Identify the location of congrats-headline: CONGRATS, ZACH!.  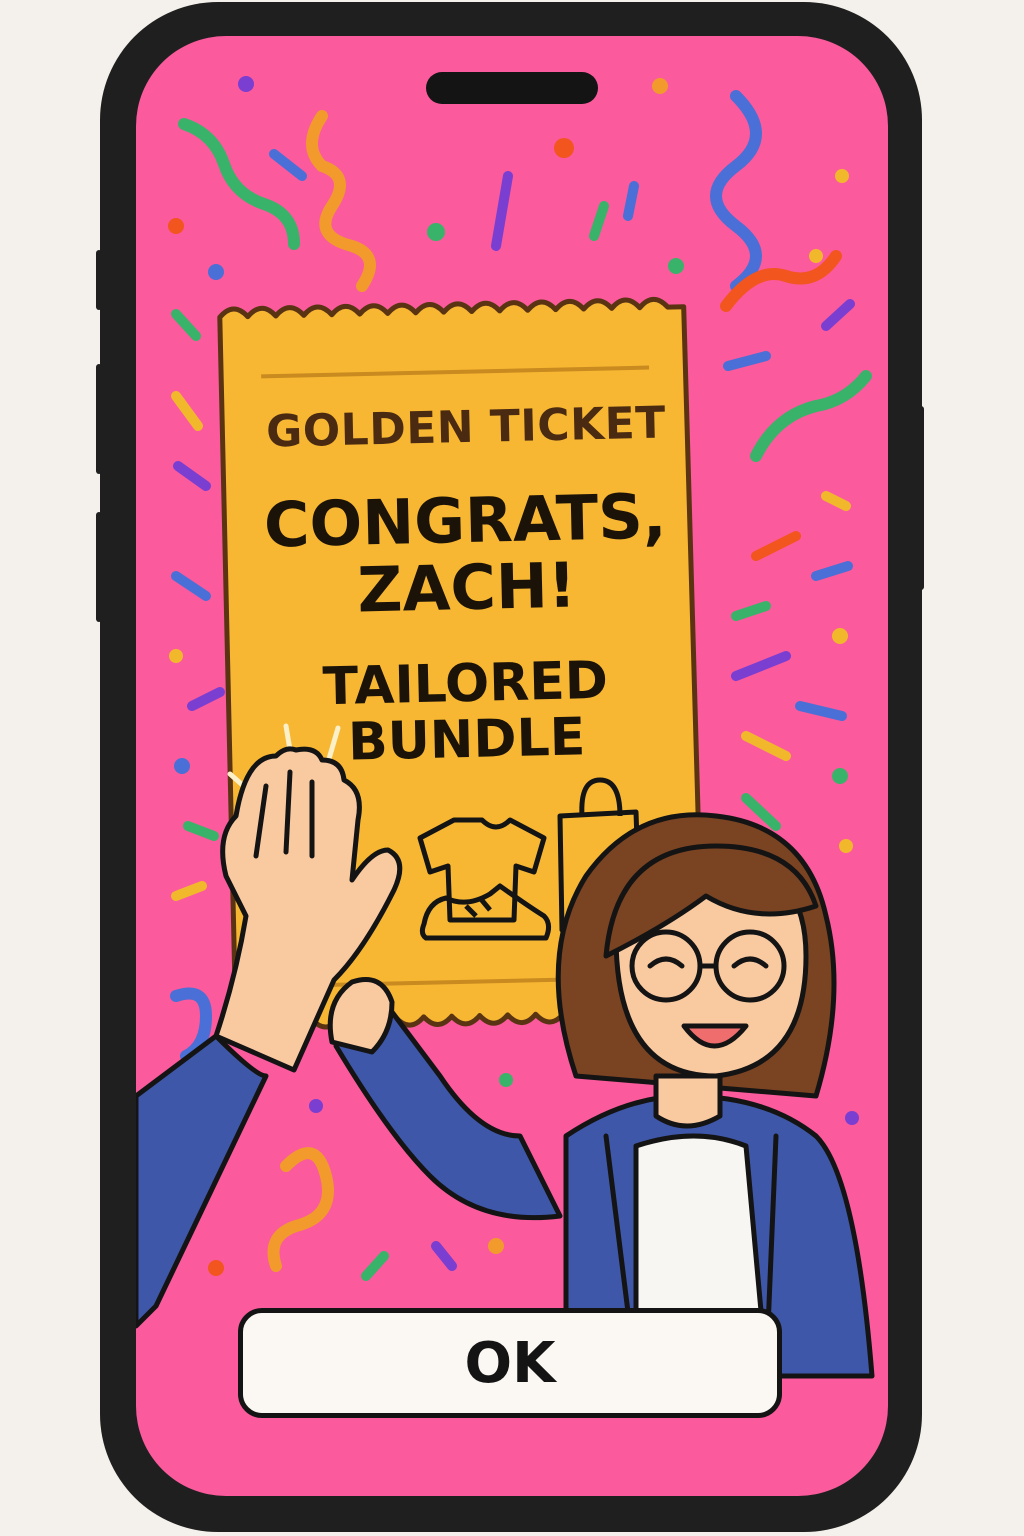
(466, 553).